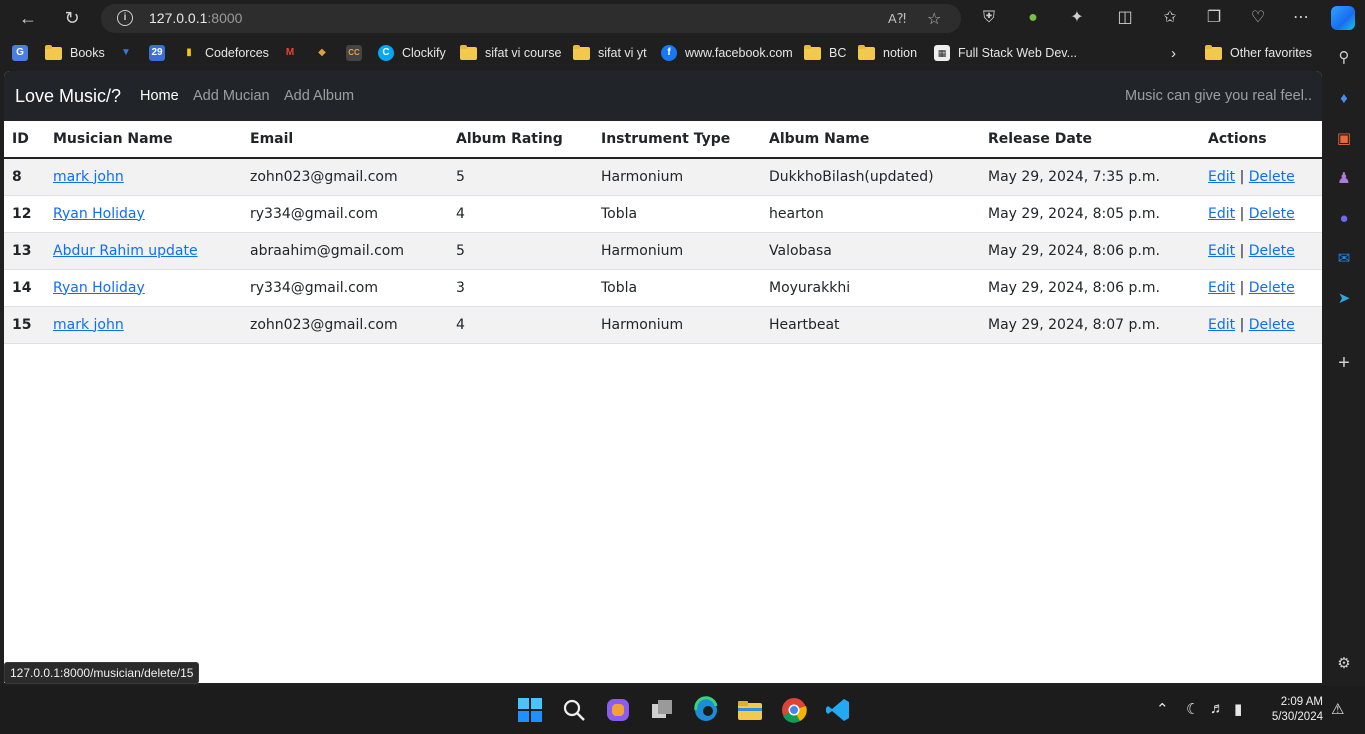  What do you see at coordinates (618, 710) in the screenshot?
I see `copilot-taskbar-icon` at bounding box center [618, 710].